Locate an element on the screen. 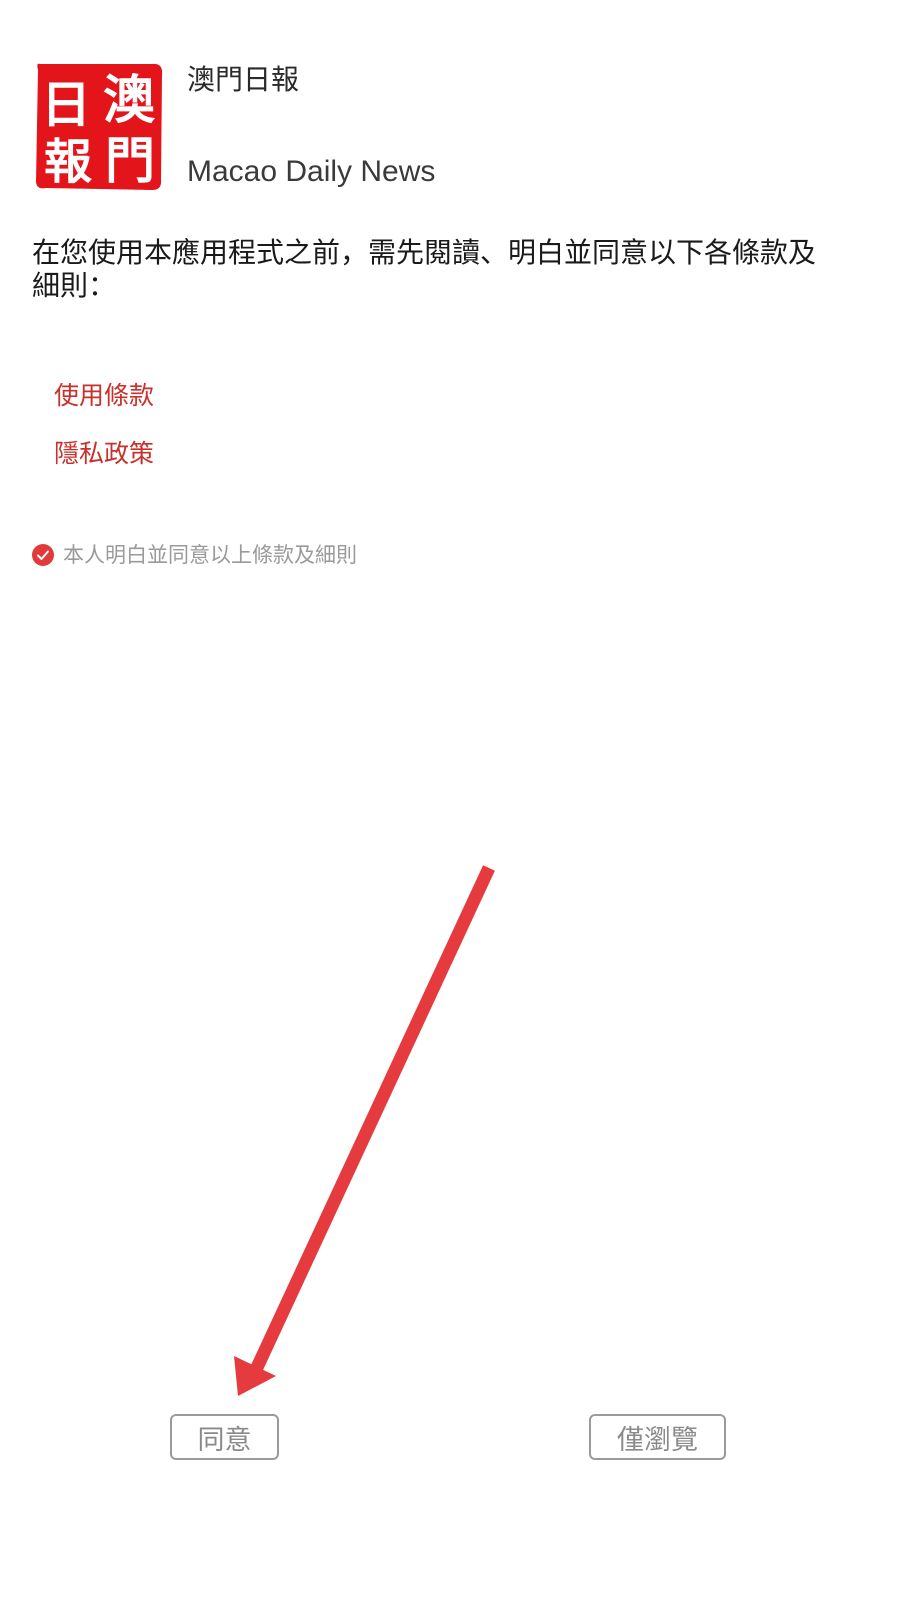  check-circle-icon is located at coordinates (43, 555).